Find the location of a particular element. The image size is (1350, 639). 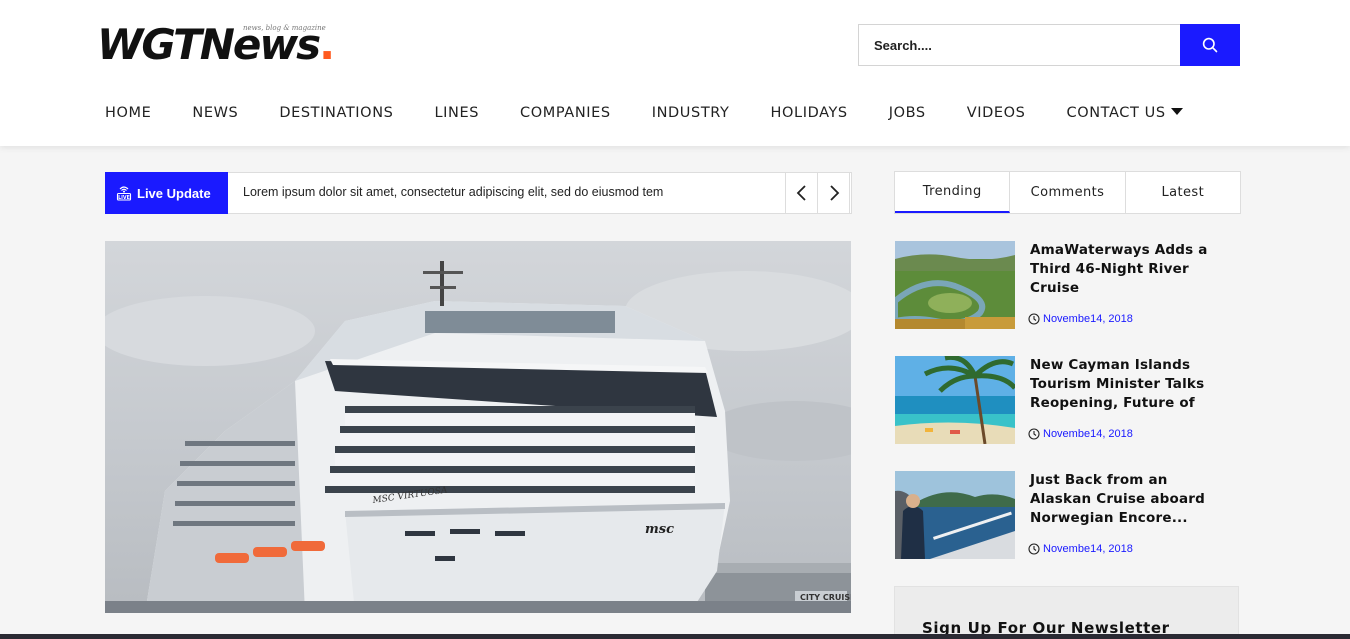

newsletter-box: Sign Up For Our Newsletter is located at coordinates (1066, 612).